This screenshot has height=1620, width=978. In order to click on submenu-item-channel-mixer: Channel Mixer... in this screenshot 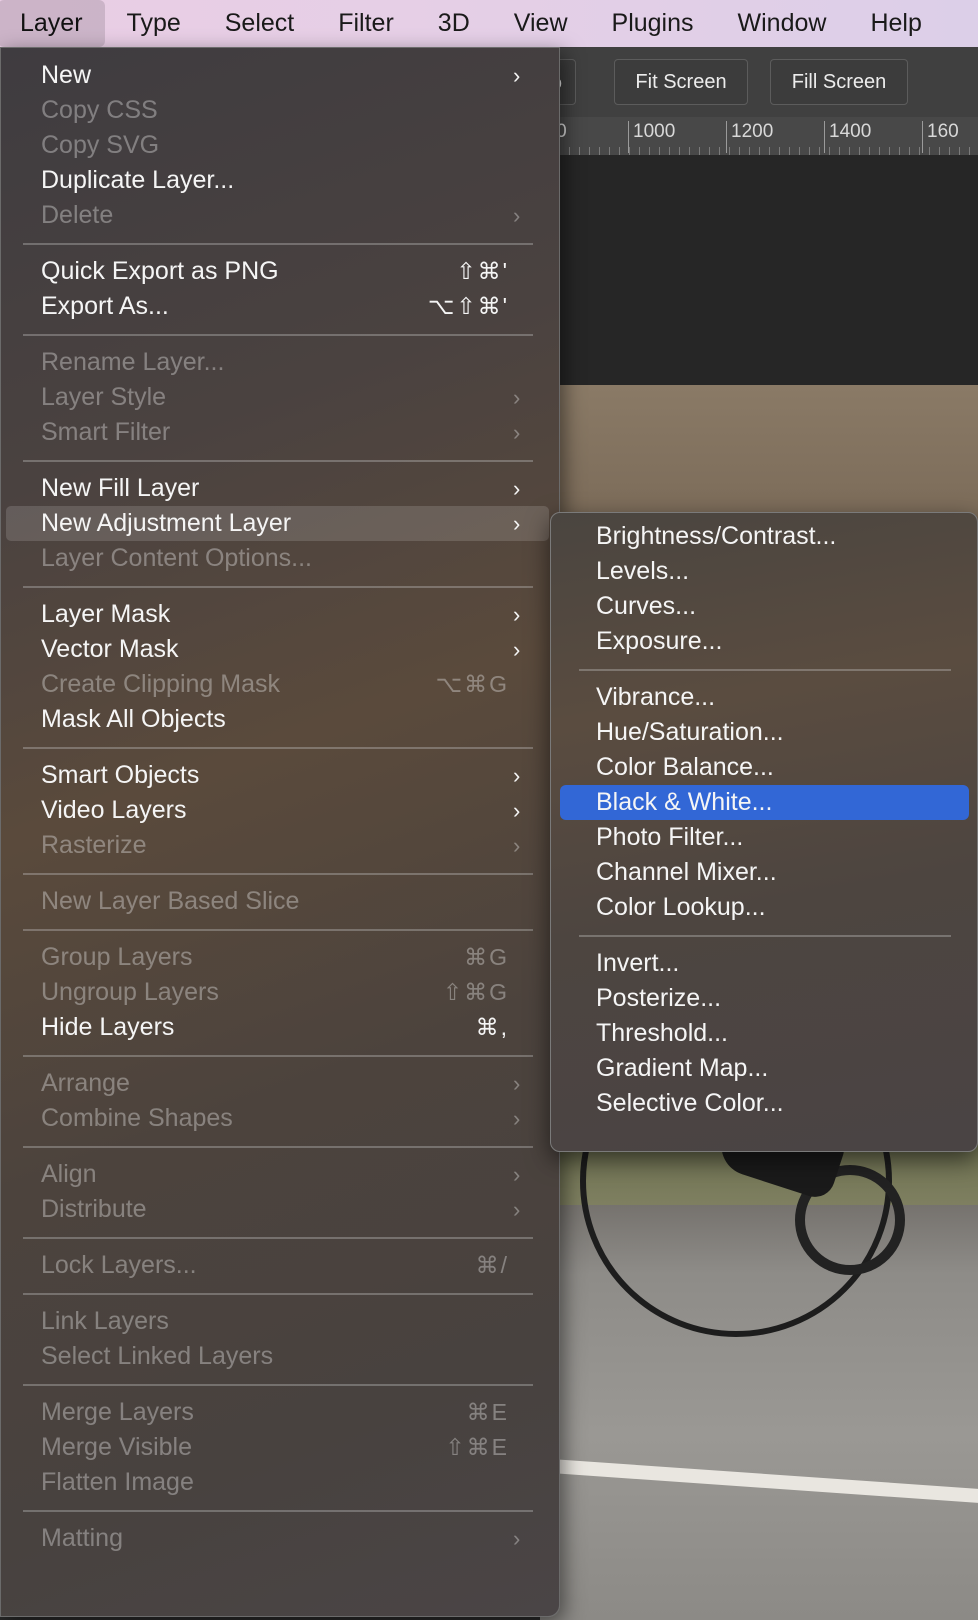, I will do `click(764, 872)`.